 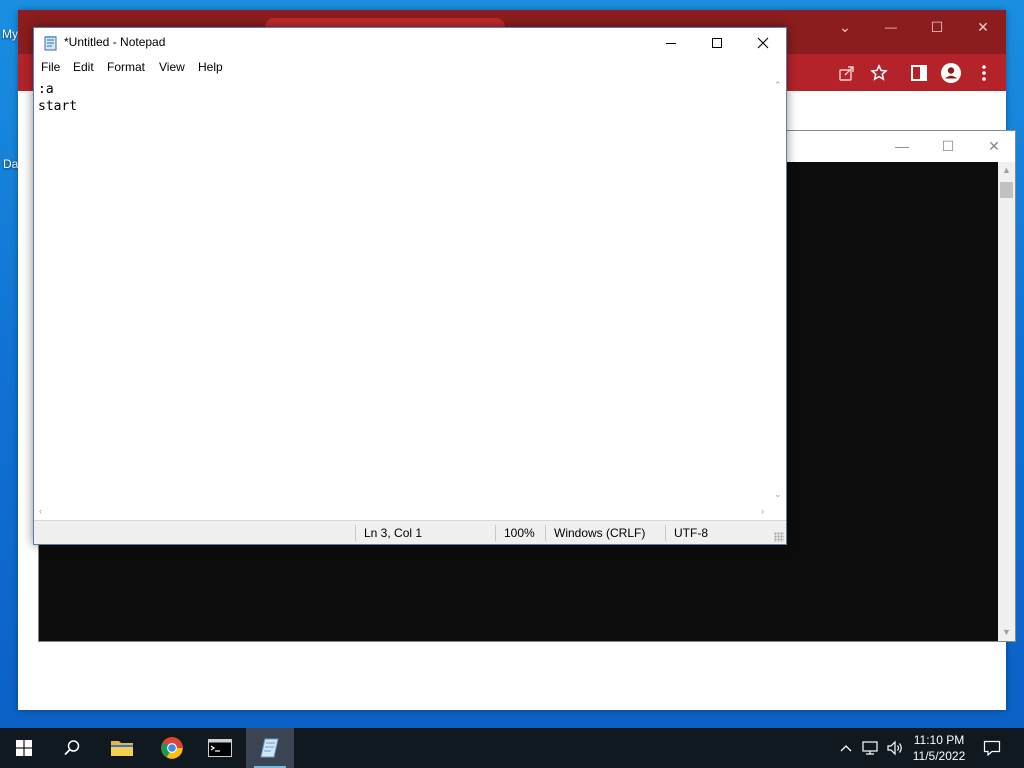 What do you see at coordinates (720, 533) in the screenshot?
I see `status-encoding: UTF-8` at bounding box center [720, 533].